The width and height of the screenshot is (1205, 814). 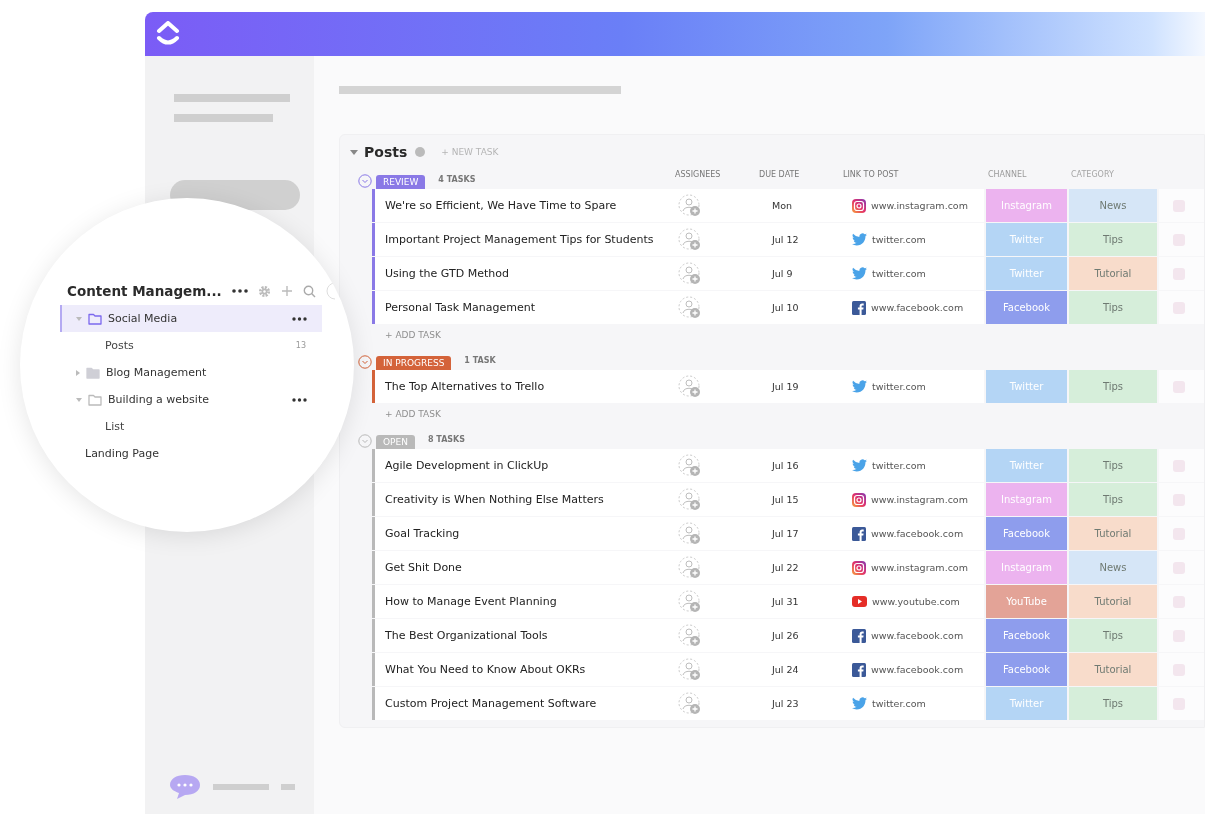 I want to click on task-row: Get Shit Done, so click(x=522, y=567).